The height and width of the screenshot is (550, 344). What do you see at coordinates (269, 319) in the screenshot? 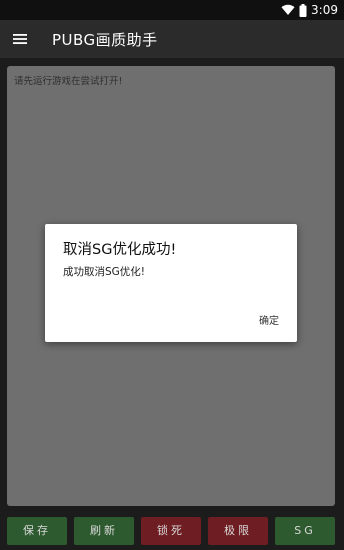
I see `dialog-ok-button: 确定` at bounding box center [269, 319].